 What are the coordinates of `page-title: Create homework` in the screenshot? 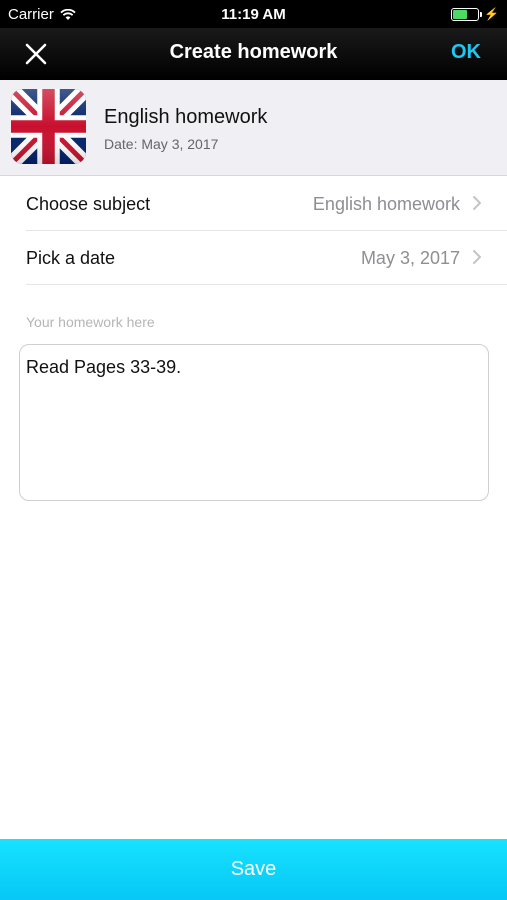 It's located at (253, 52).